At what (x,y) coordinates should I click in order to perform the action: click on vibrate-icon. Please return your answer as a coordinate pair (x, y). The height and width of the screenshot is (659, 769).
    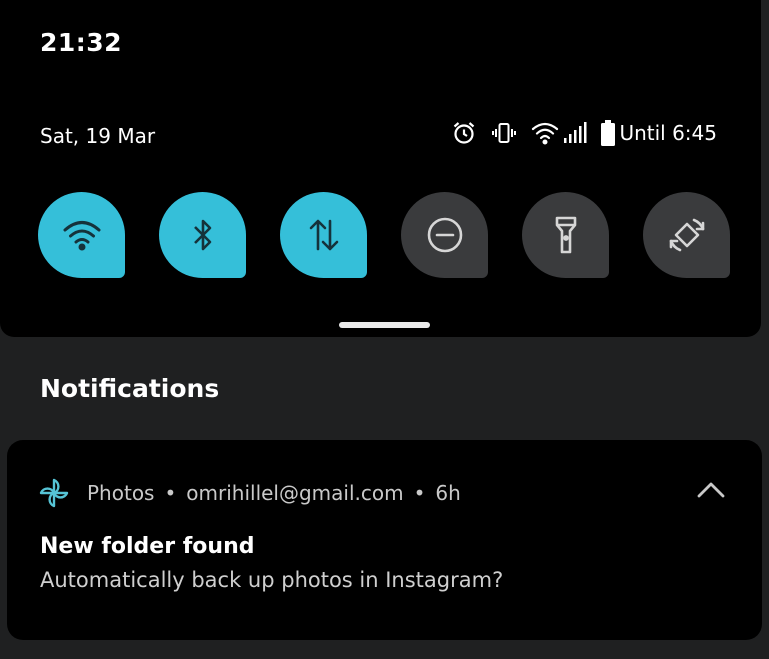
    Looking at the image, I should click on (504, 133).